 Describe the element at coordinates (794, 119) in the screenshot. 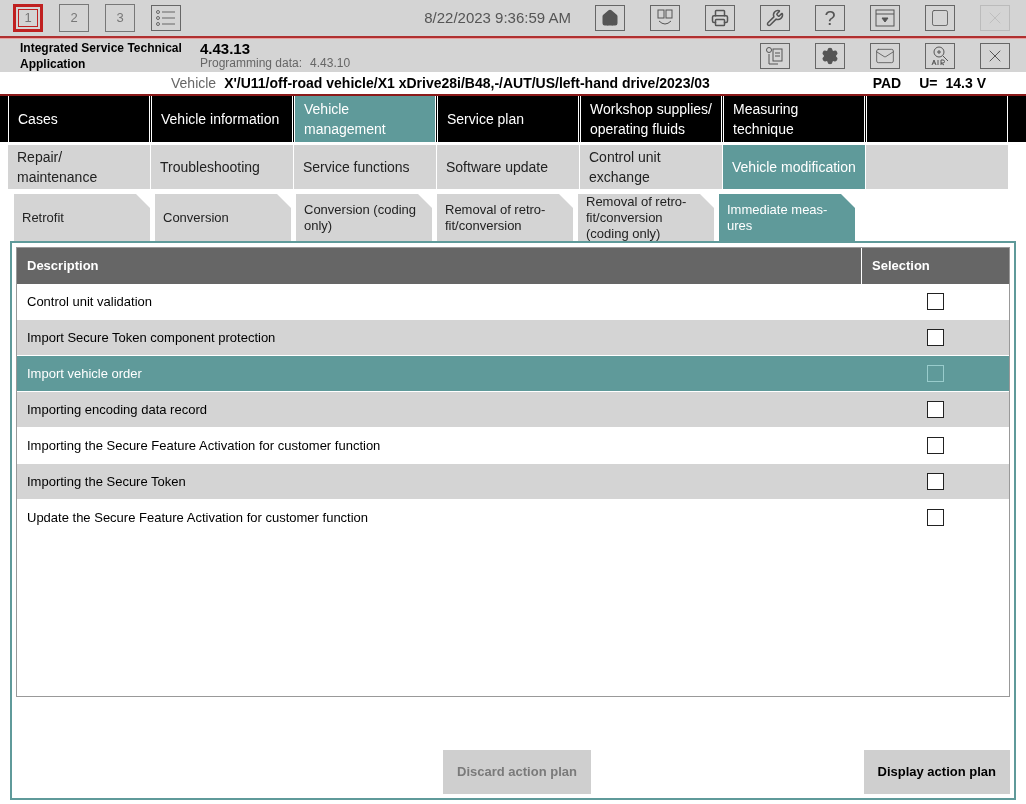

I see `main-menu-item: Measuring technique` at that location.